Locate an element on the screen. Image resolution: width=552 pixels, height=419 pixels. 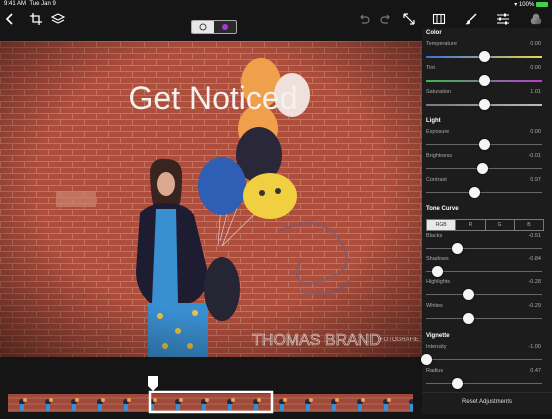
blacks-slider-knob is located at coordinates (457, 248).